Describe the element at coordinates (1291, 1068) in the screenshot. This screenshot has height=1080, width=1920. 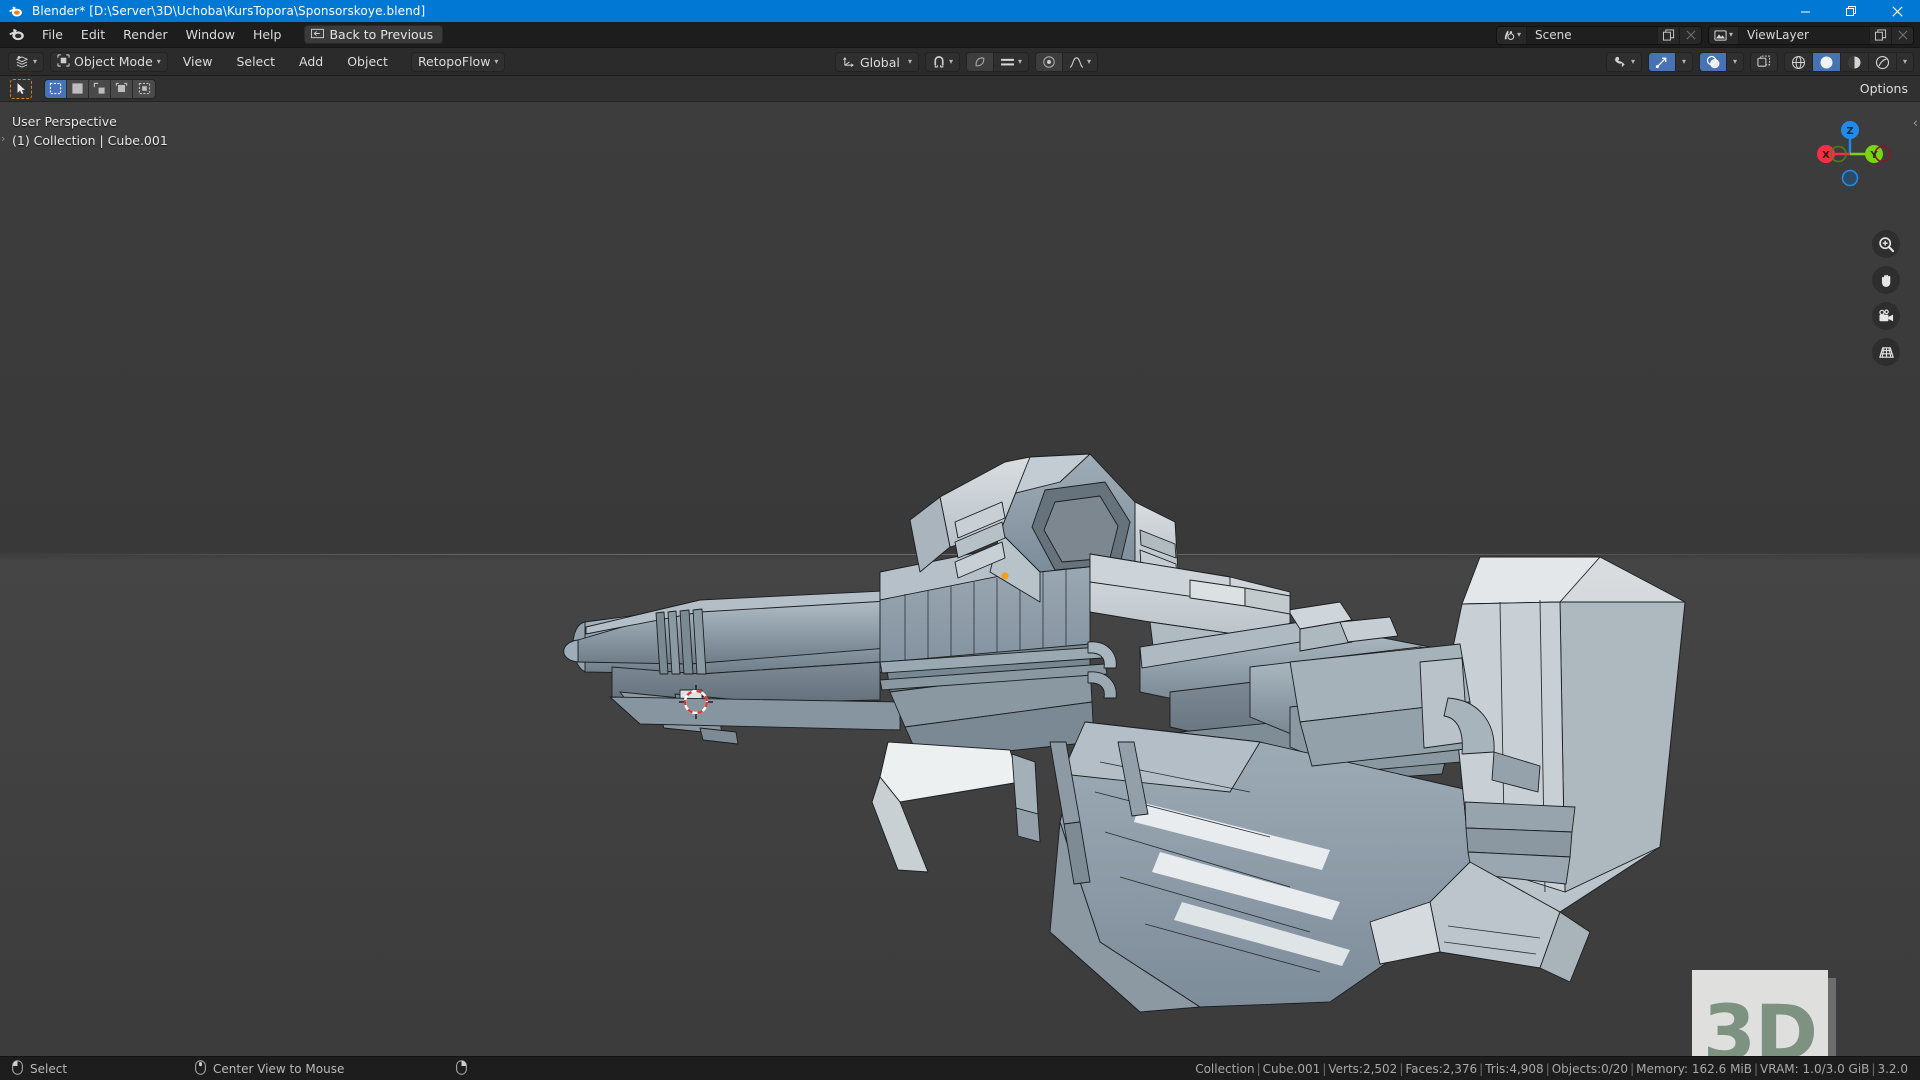
I see `stat-object: Cube.001` at that location.